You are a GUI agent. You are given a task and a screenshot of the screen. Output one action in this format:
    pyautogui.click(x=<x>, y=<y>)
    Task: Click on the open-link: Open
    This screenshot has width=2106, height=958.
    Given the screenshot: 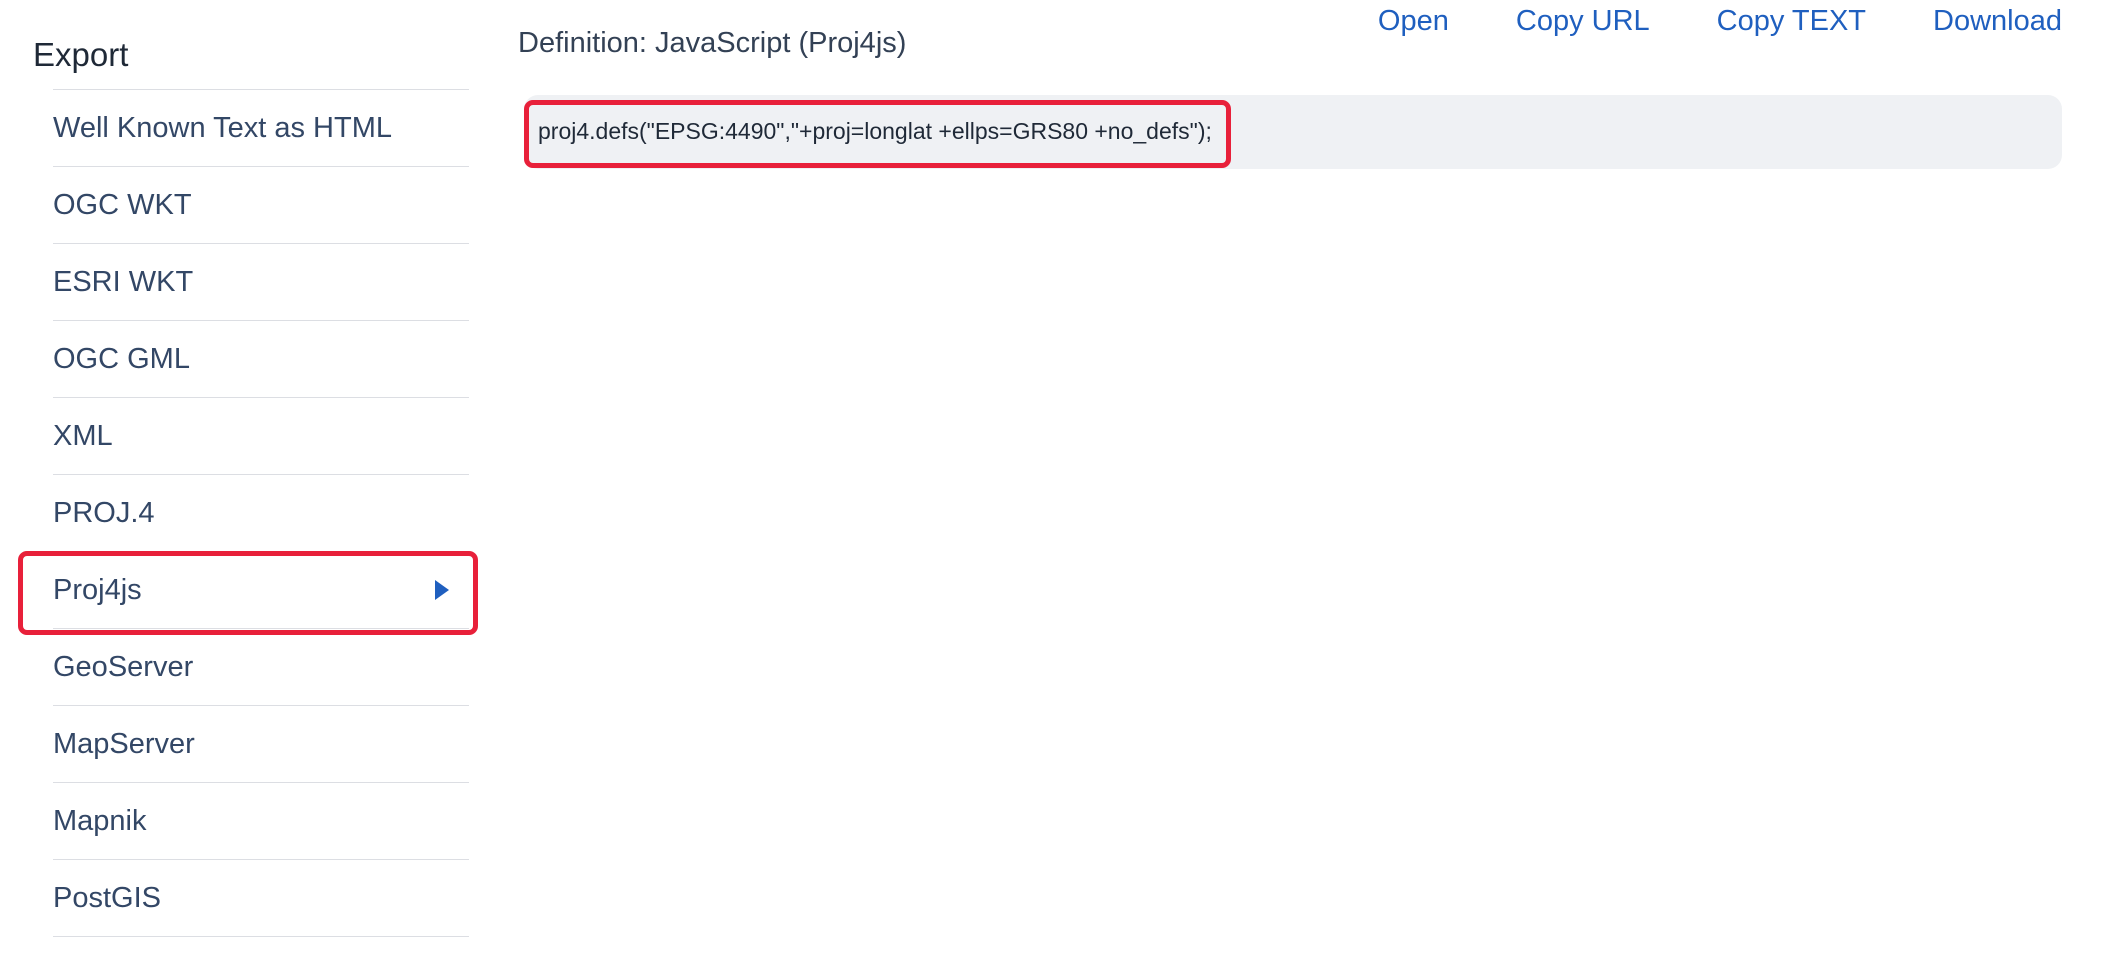 What is the action you would take?
    pyautogui.click(x=1413, y=21)
    